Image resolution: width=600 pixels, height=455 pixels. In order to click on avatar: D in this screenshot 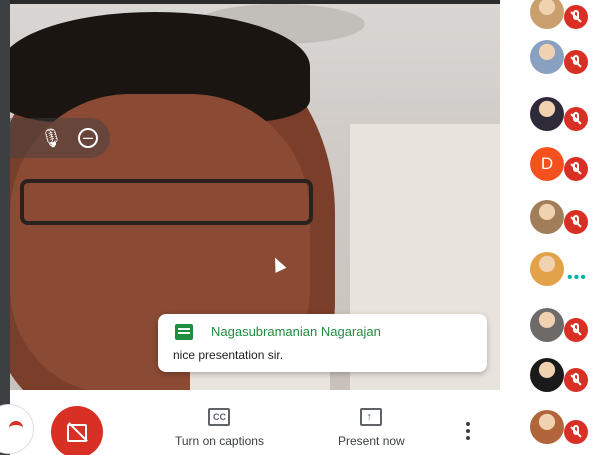, I will do `click(547, 164)`.